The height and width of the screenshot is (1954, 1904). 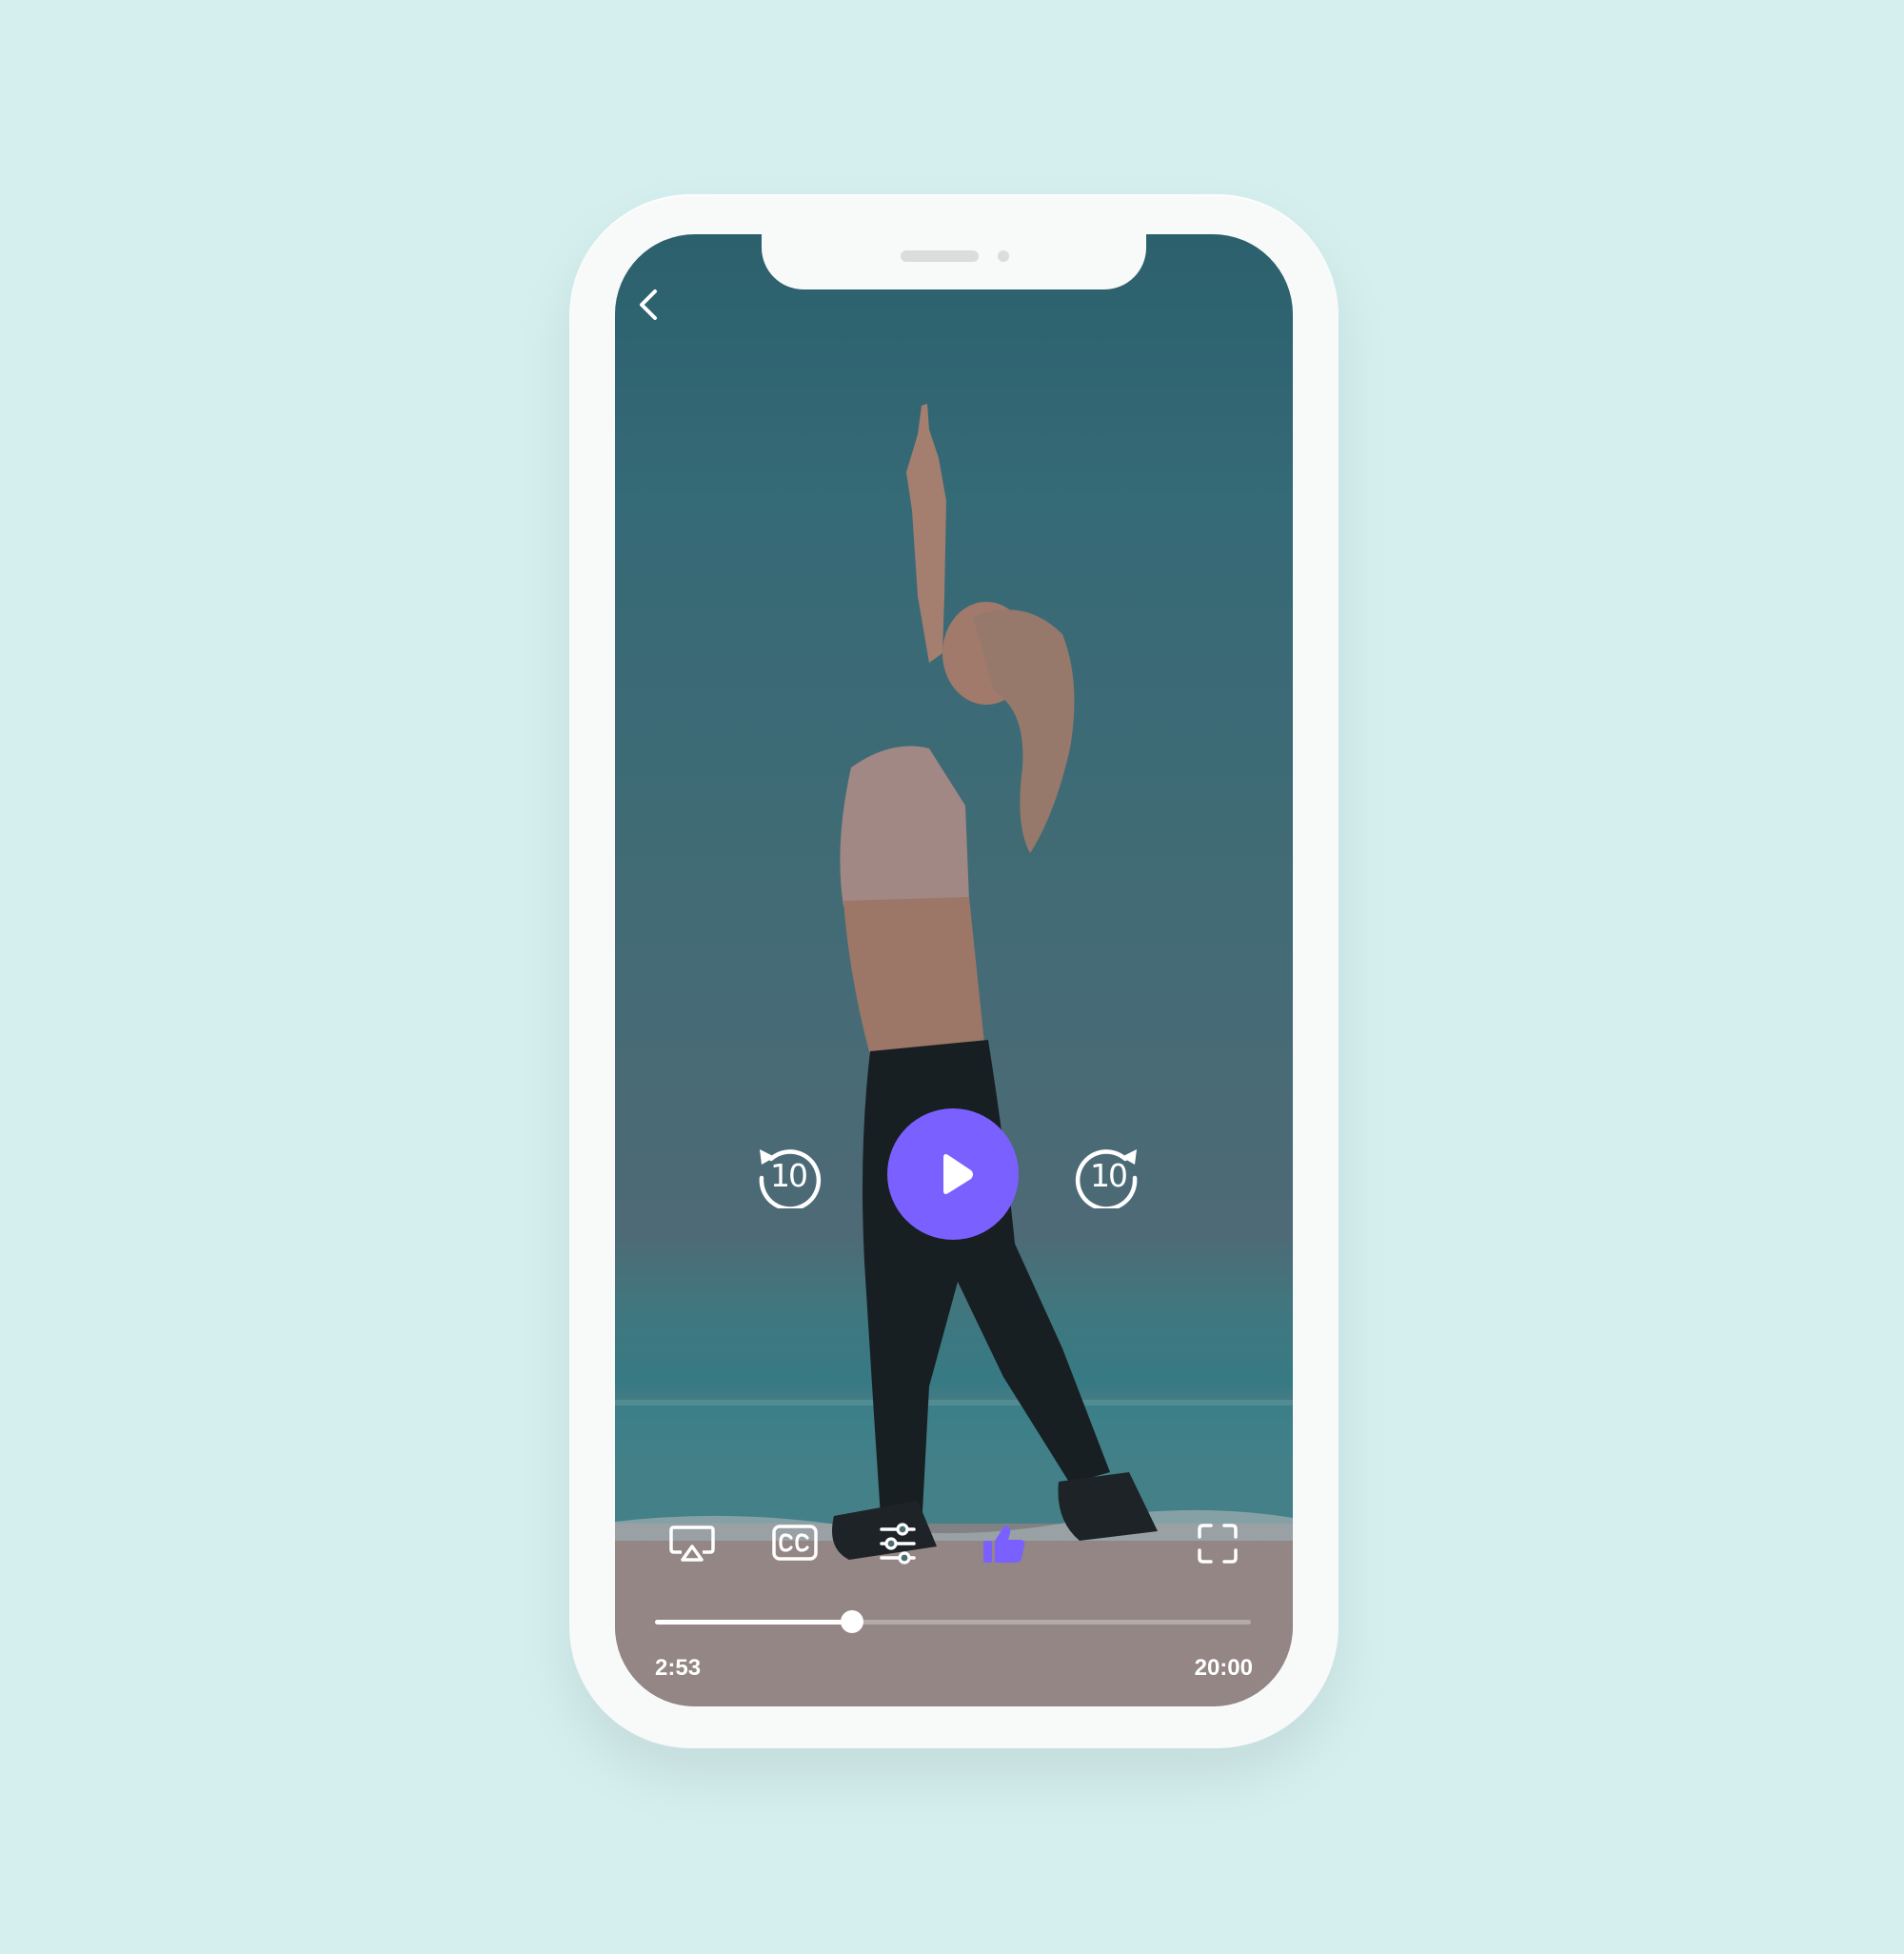 I want to click on forward-seconds-label: 10, so click(x=1109, y=1175).